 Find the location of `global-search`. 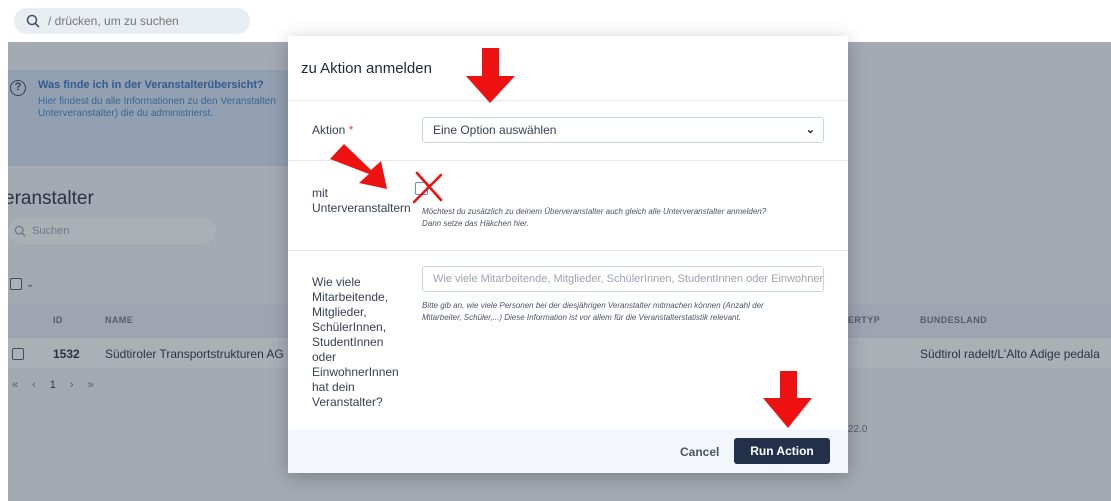

global-search is located at coordinates (132, 21).